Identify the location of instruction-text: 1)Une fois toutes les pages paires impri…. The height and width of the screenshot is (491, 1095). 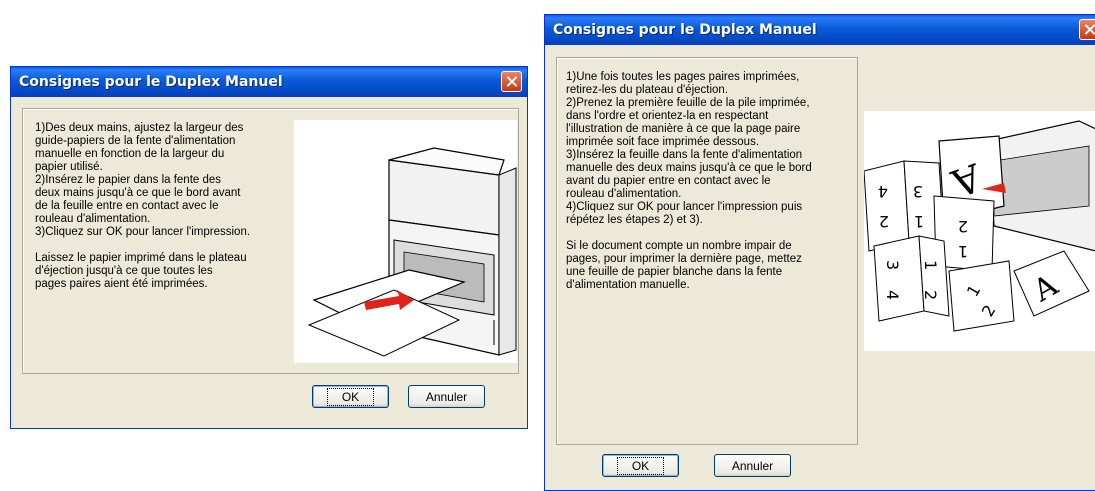
(689, 181).